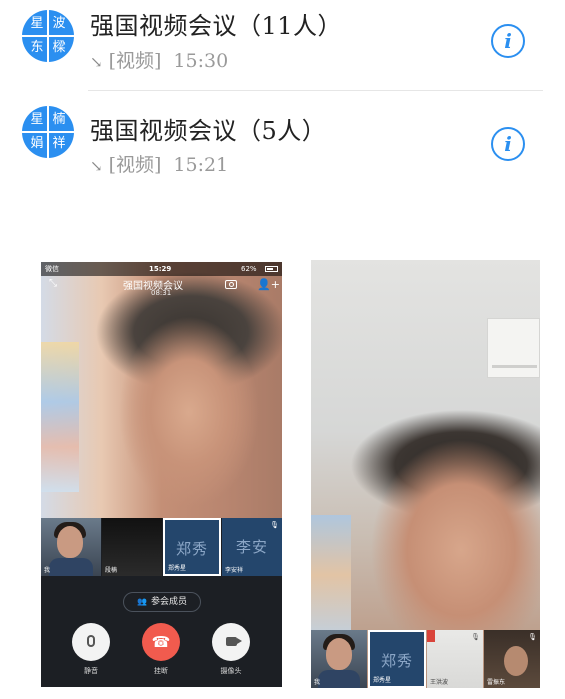  Describe the element at coordinates (59, 119) in the screenshot. I see `avatar-char: 楠` at that location.